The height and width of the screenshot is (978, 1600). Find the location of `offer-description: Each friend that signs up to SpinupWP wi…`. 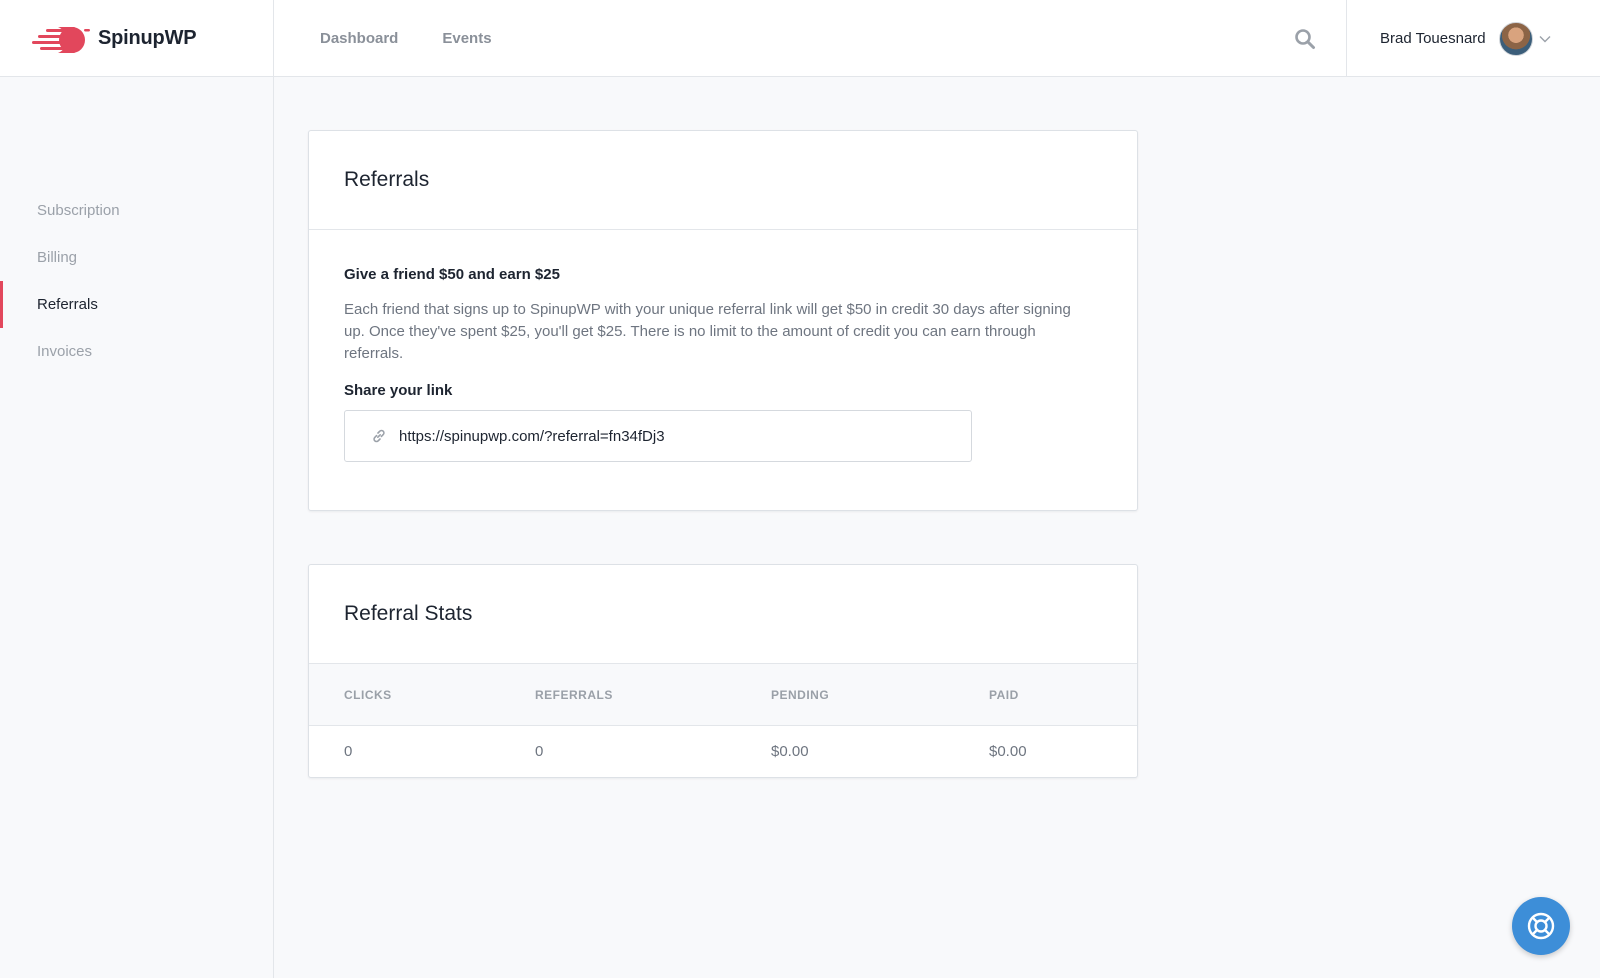

offer-description: Each friend that signs up to SpinupWP wi… is located at coordinates (707, 331).